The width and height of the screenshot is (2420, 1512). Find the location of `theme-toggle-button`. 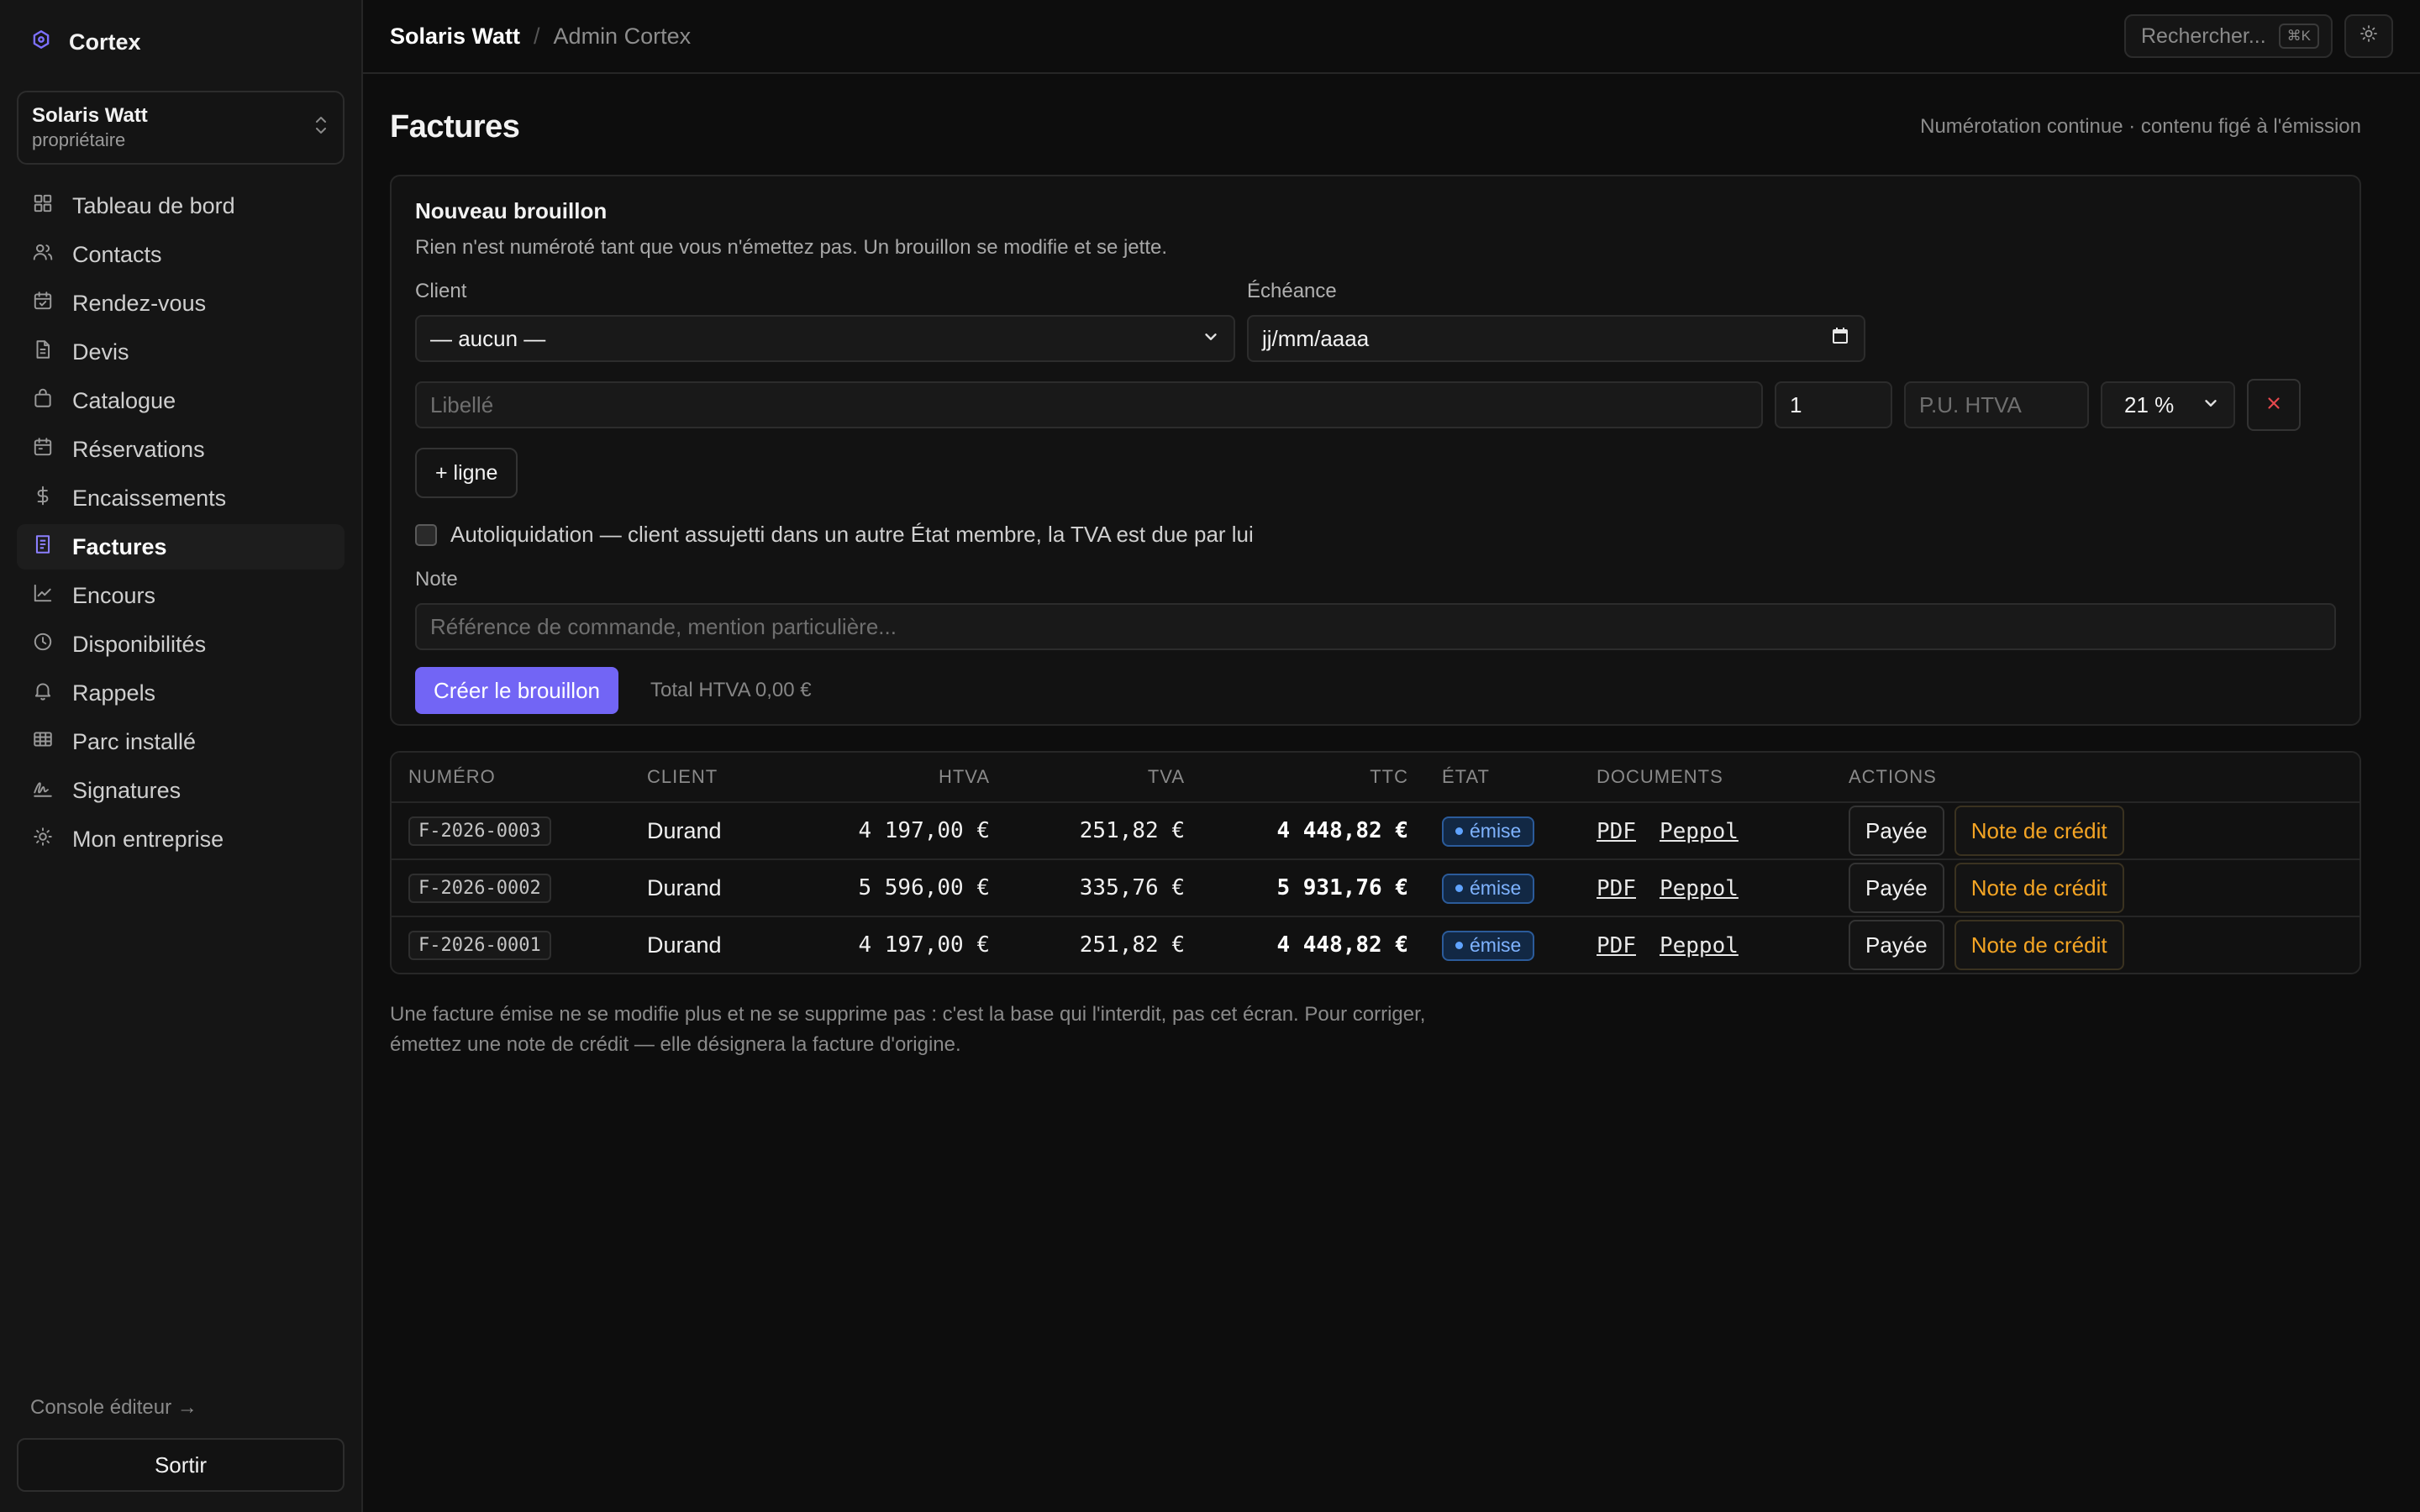

theme-toggle-button is located at coordinates (2368, 36).